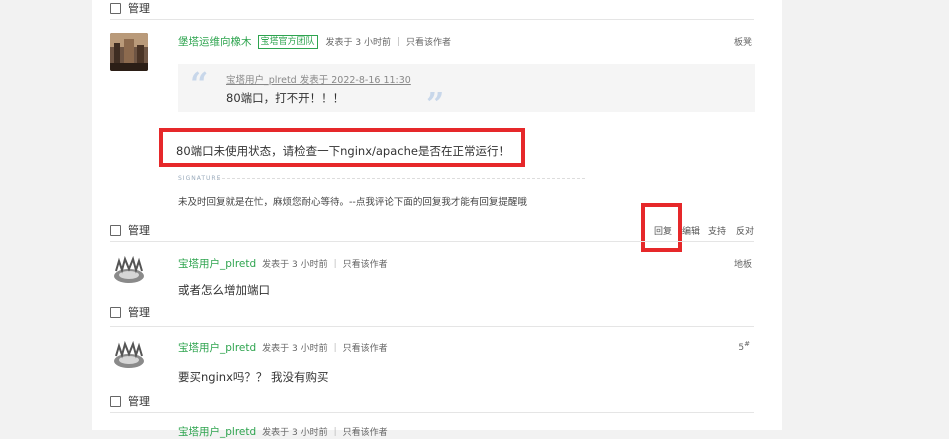 The height and width of the screenshot is (439, 949). I want to click on username-link: 堡塔运维向橡木, so click(215, 41).